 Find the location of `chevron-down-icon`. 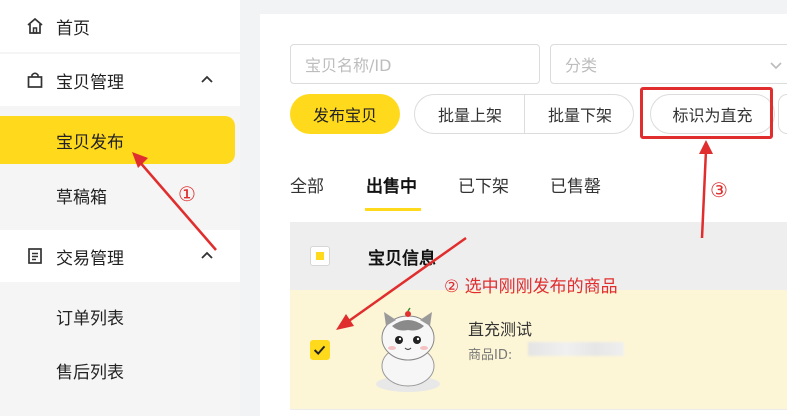

chevron-down-icon is located at coordinates (776, 66).